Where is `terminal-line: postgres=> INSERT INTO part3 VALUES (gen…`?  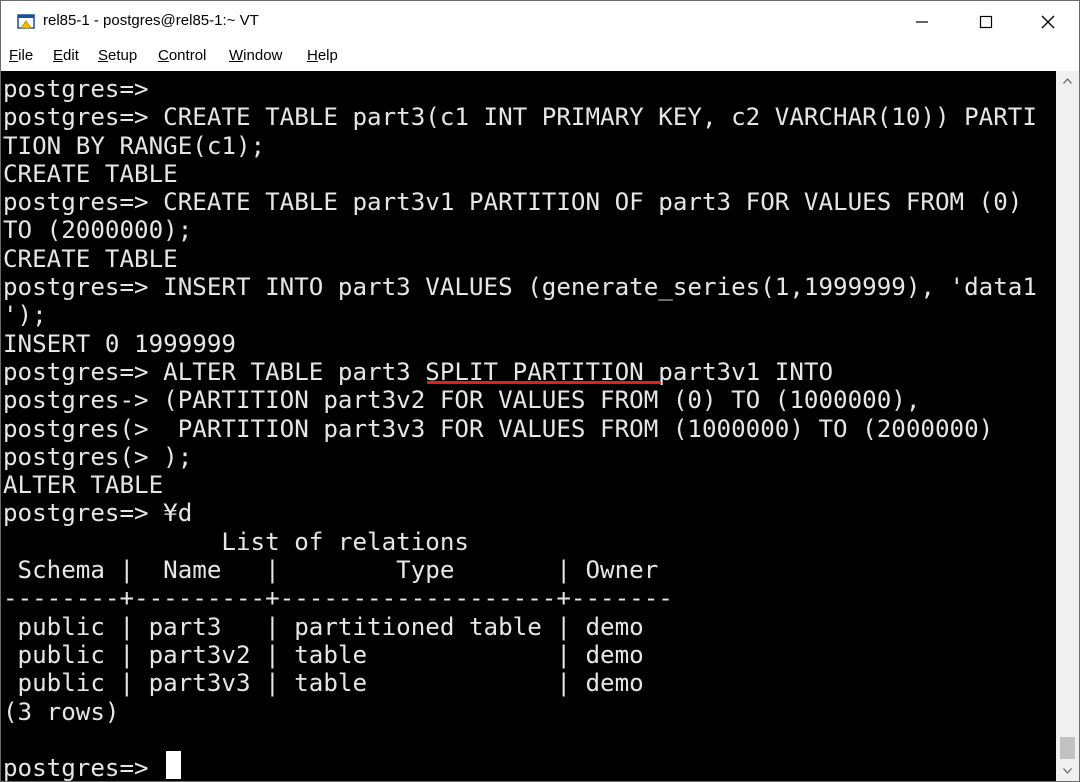
terminal-line: postgres=> INSERT INTO part3 VALUES (gen… is located at coordinates (520, 287).